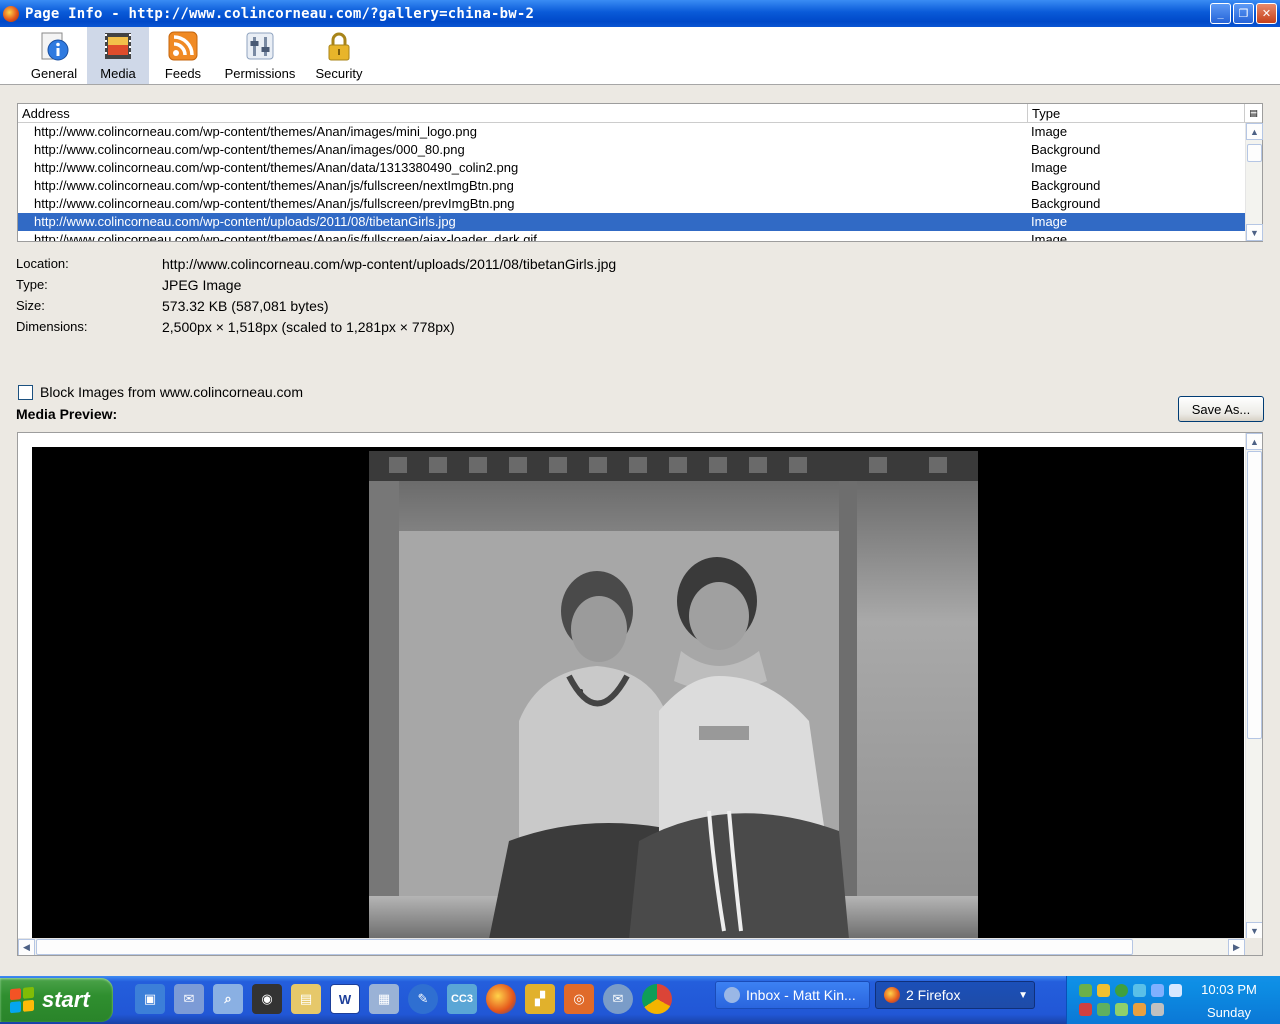 The width and height of the screenshot is (1280, 1024). I want to click on media-list-scrollbar: ▲ ▼, so click(1254, 182).